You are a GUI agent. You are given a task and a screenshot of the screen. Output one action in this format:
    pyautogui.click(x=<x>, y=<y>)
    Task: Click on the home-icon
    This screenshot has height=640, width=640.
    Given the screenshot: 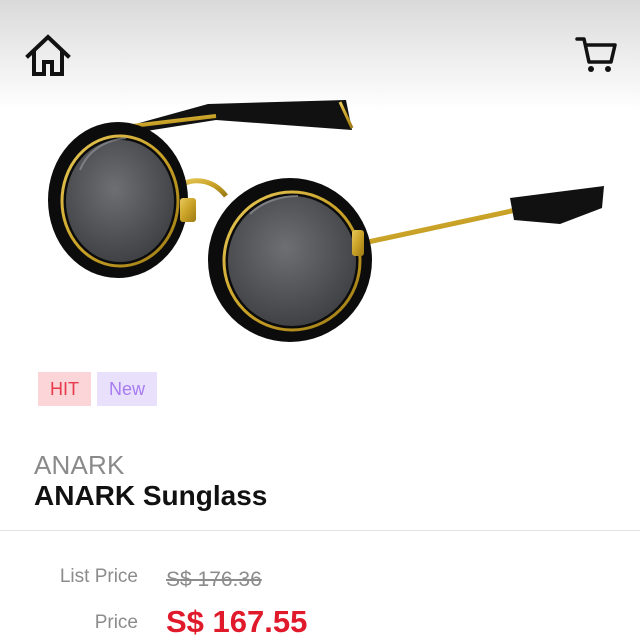 What is the action you would take?
    pyautogui.click(x=48, y=55)
    